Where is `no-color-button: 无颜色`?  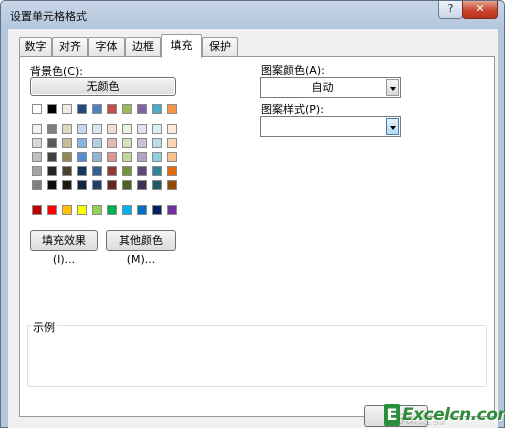
no-color-button: 无颜色 is located at coordinates (103, 86).